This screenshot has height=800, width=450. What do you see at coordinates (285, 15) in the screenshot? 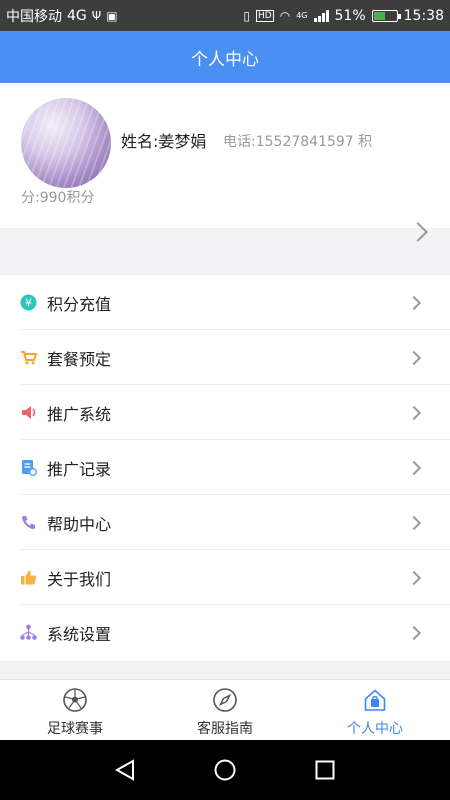
I see `wifi-icon: ◠` at bounding box center [285, 15].